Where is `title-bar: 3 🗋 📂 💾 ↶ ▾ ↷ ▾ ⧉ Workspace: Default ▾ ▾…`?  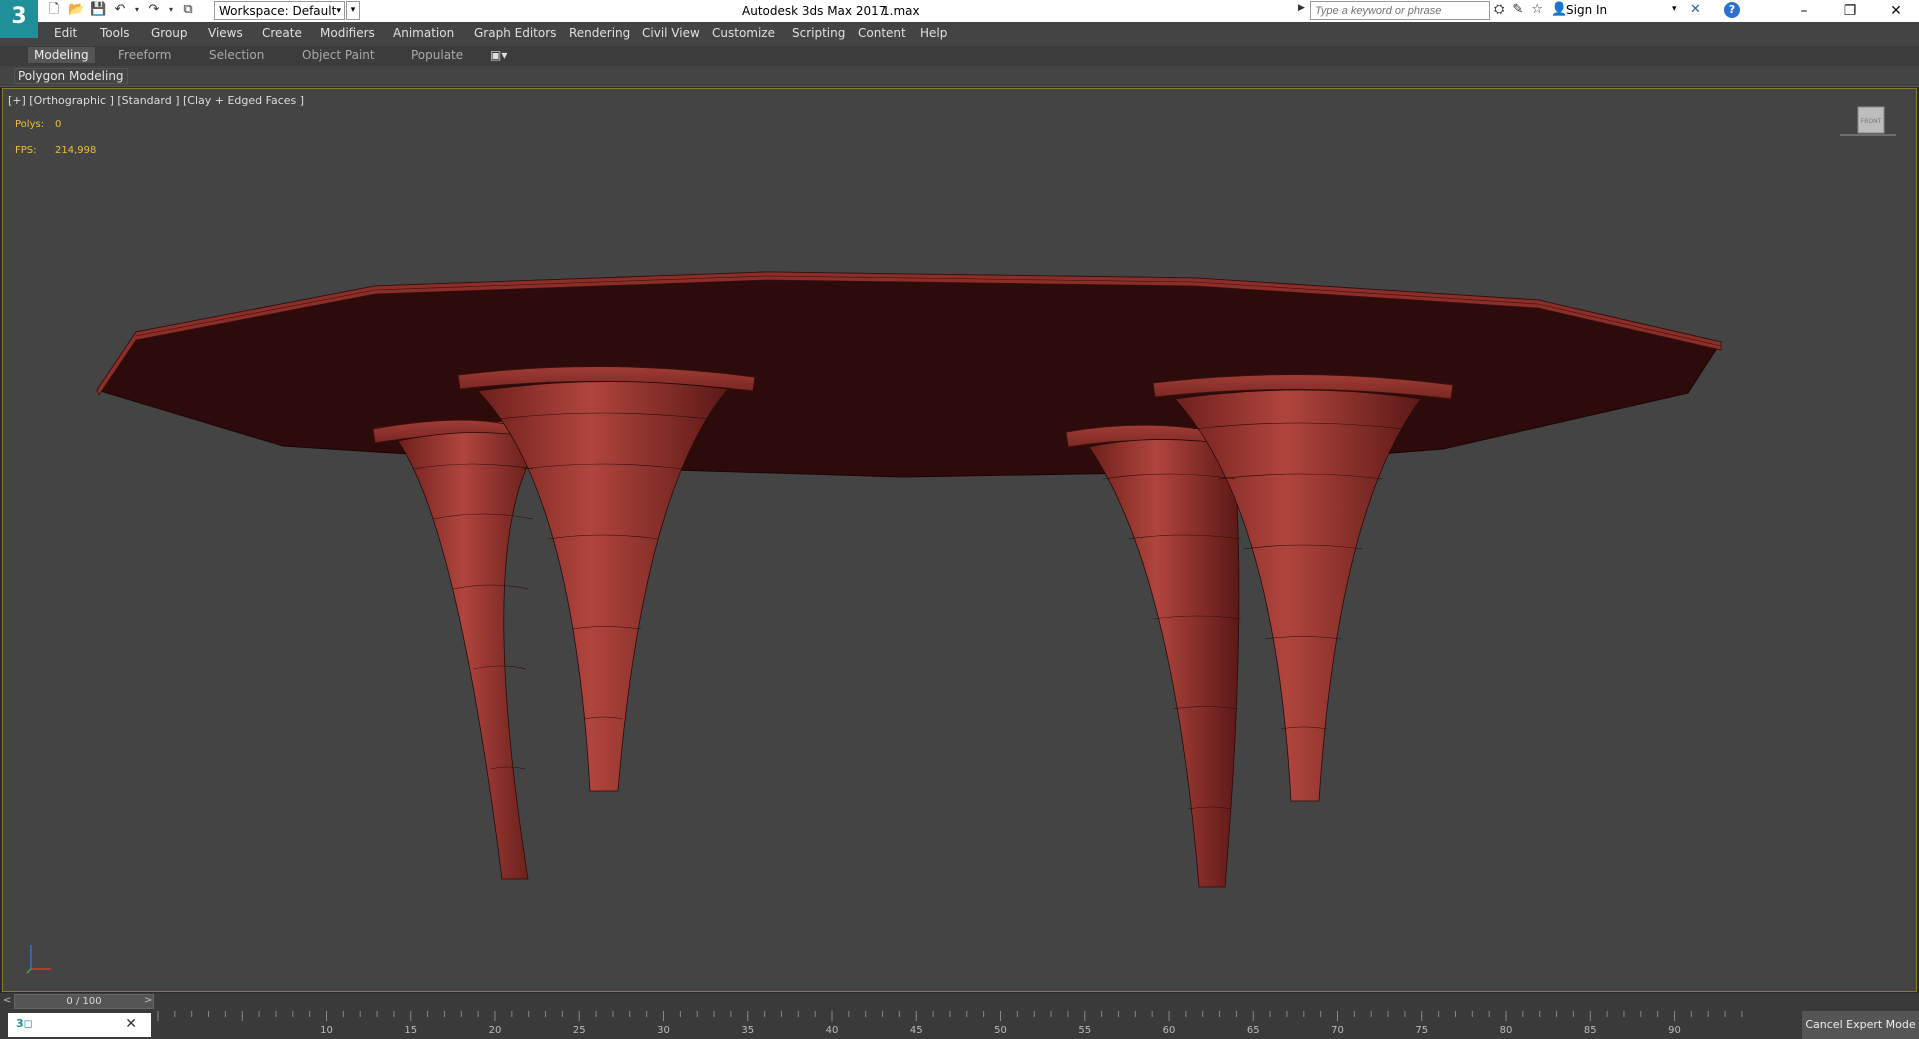
title-bar: 3 🗋 📂 💾 ↶ ▾ ↷ ▾ ⧉ Workspace: Default ▾ ▾… is located at coordinates (959, 19).